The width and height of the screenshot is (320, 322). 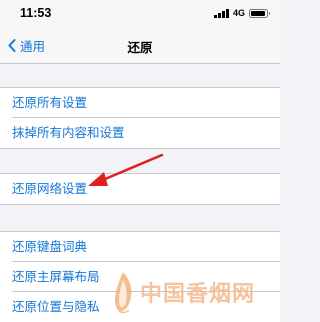 I want to click on reset-network-settings-item: 还原网络设置, so click(x=140, y=189).